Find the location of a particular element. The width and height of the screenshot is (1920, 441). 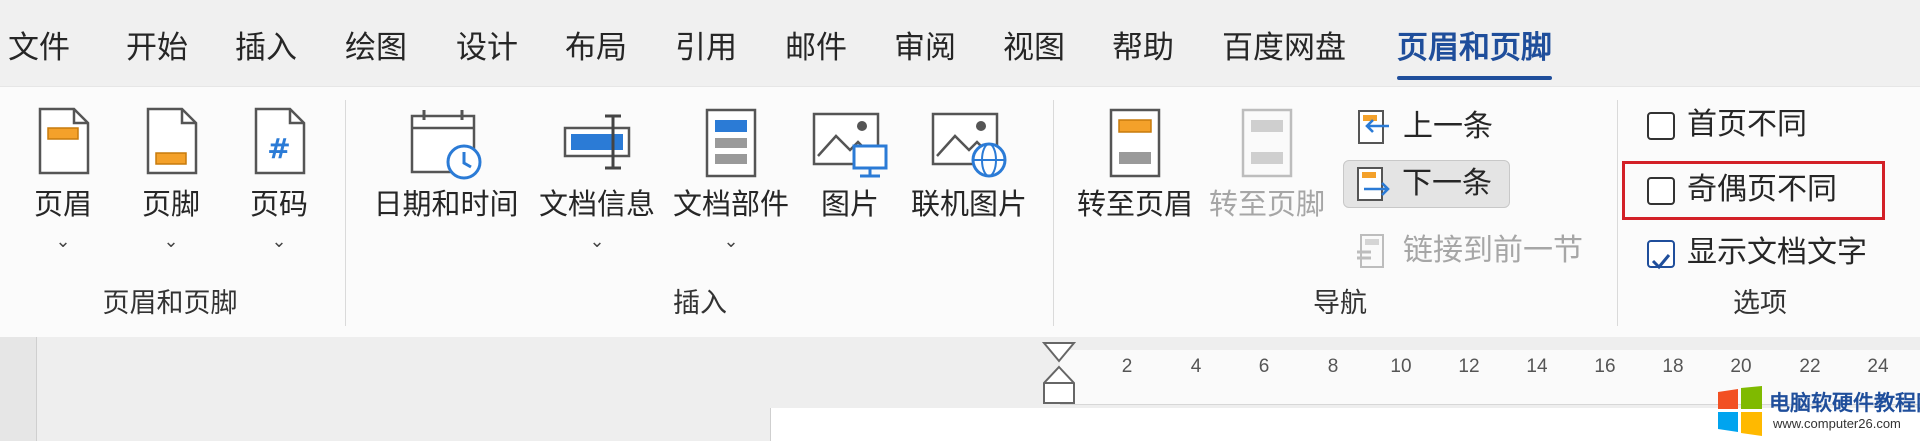

document-info-button: 文档信息 ⌄ is located at coordinates (597, 191).